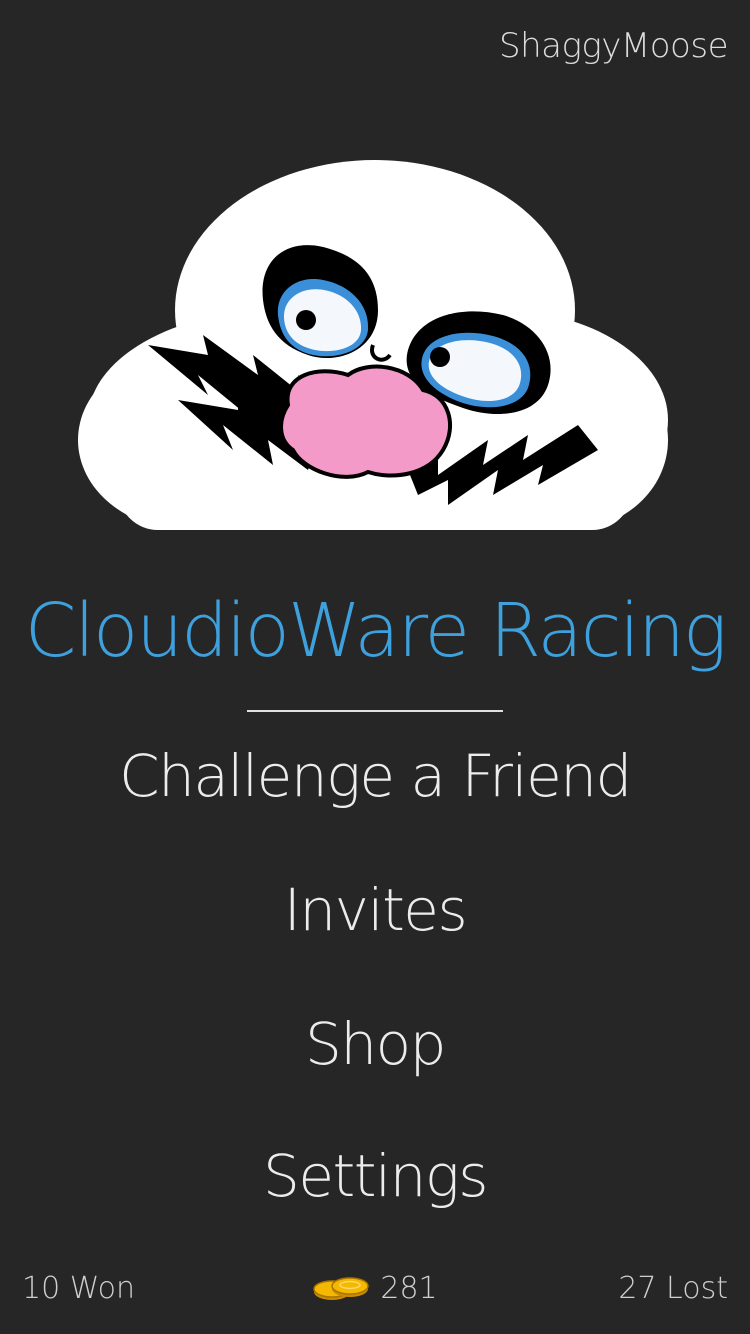 This screenshot has height=1334, width=750. Describe the element at coordinates (409, 1288) in the screenshot. I see `coins-value: 281` at that location.